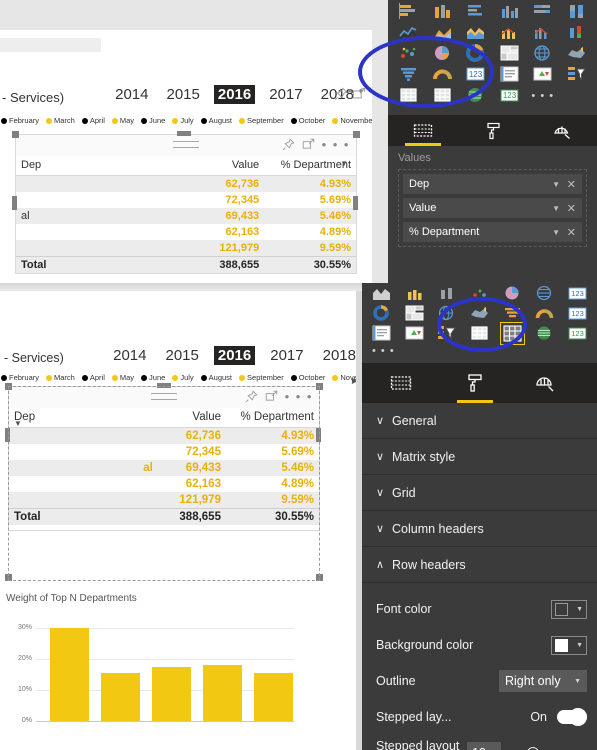  I want to click on resize-handle-nw, so click(15, 134).